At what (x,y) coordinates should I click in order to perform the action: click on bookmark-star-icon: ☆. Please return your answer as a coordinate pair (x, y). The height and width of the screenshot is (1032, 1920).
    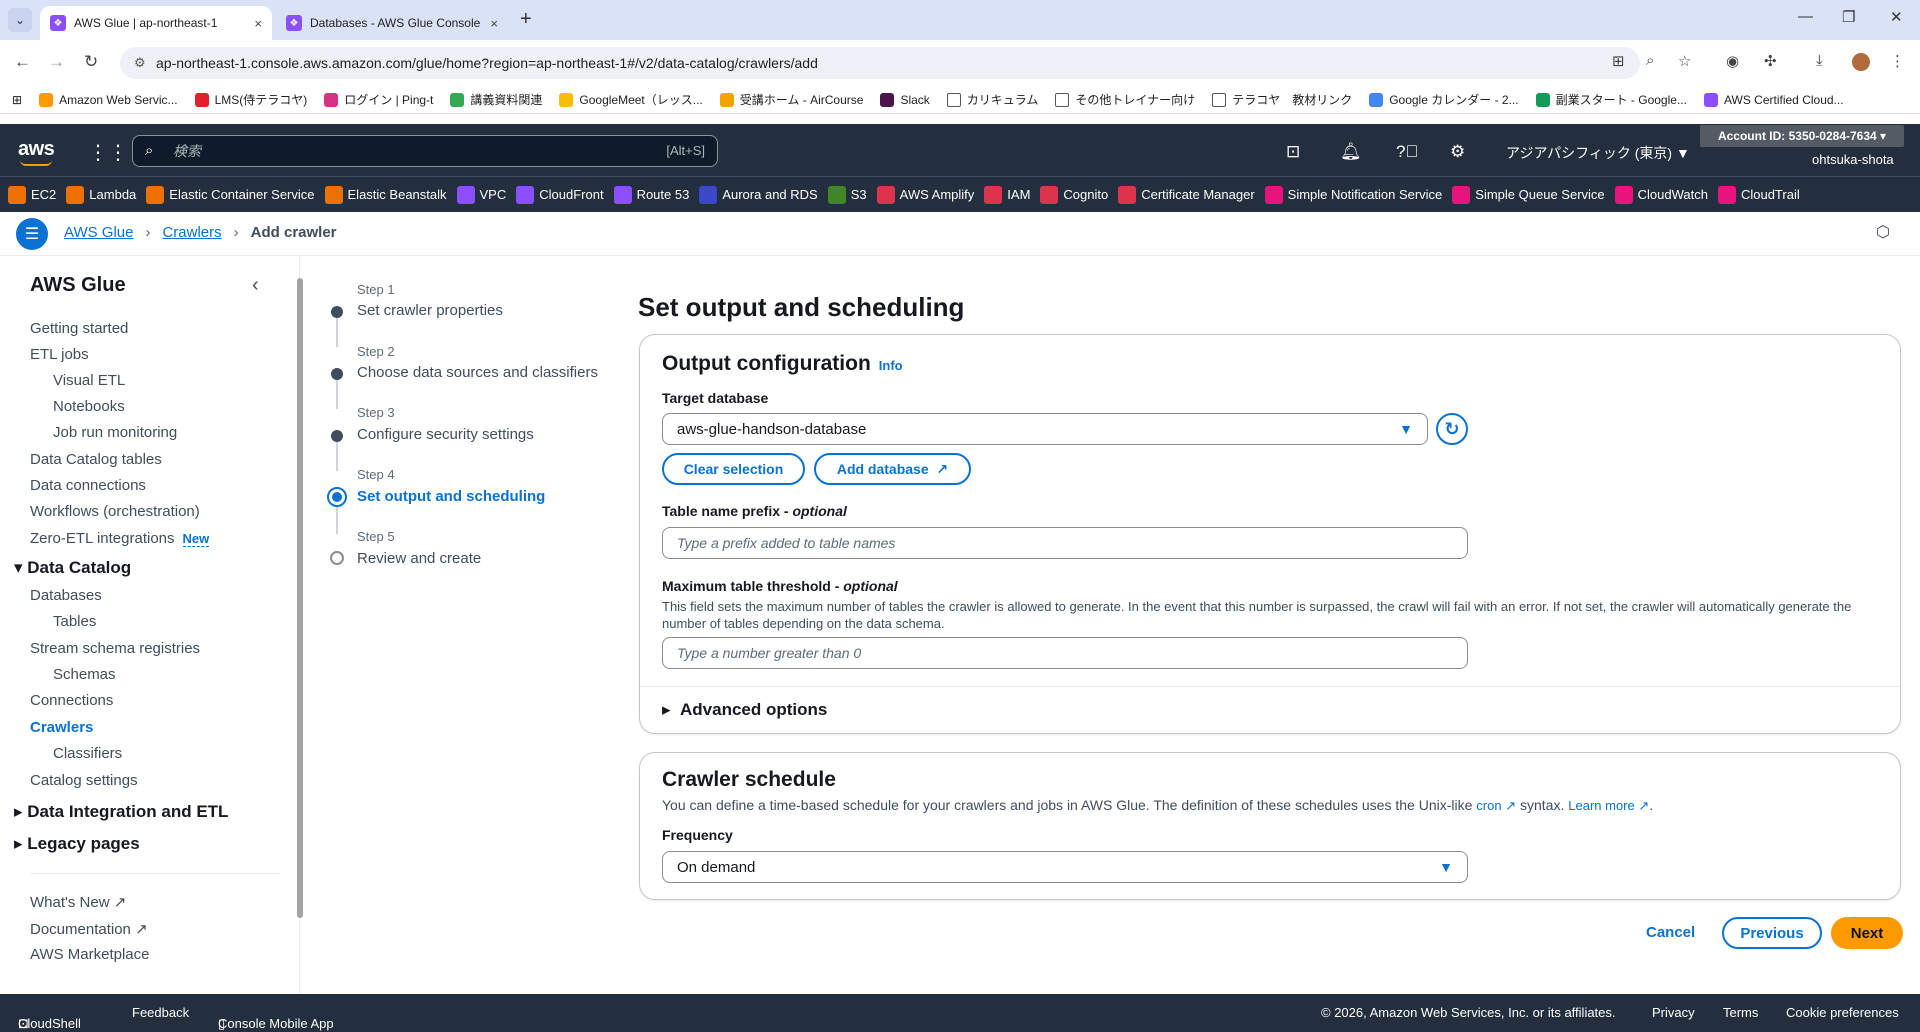
    Looking at the image, I should click on (1684, 61).